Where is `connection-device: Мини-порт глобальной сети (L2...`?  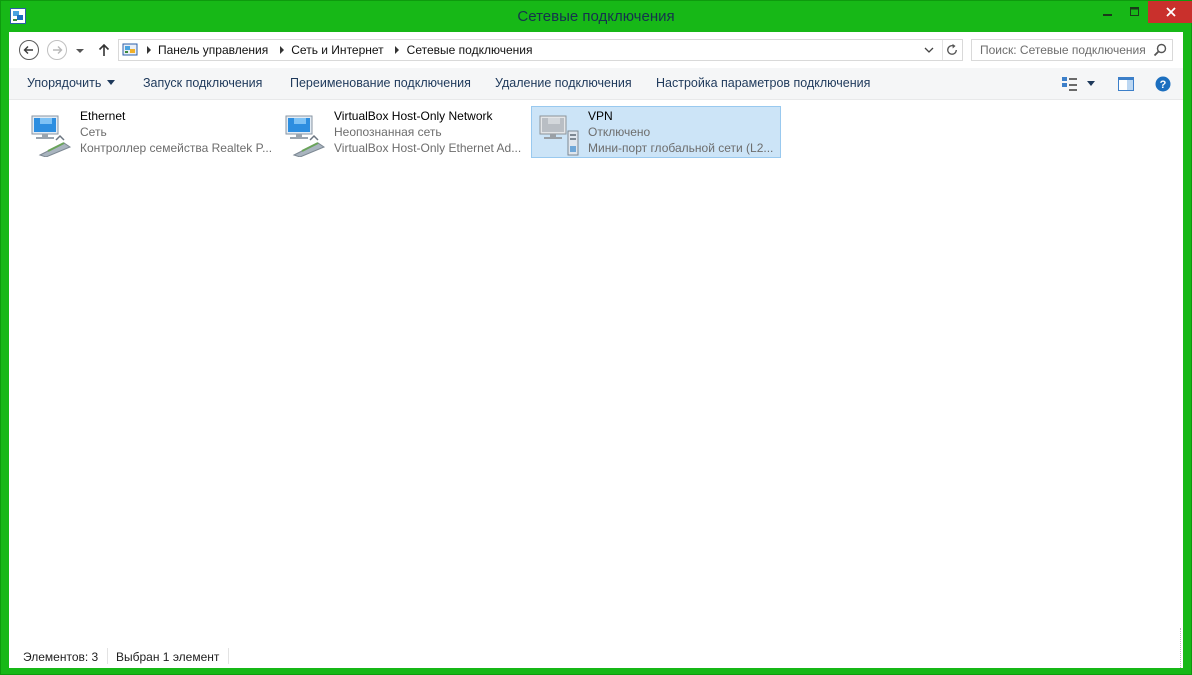
connection-device: Мини-порт глобальной сети (L2... is located at coordinates (681, 148).